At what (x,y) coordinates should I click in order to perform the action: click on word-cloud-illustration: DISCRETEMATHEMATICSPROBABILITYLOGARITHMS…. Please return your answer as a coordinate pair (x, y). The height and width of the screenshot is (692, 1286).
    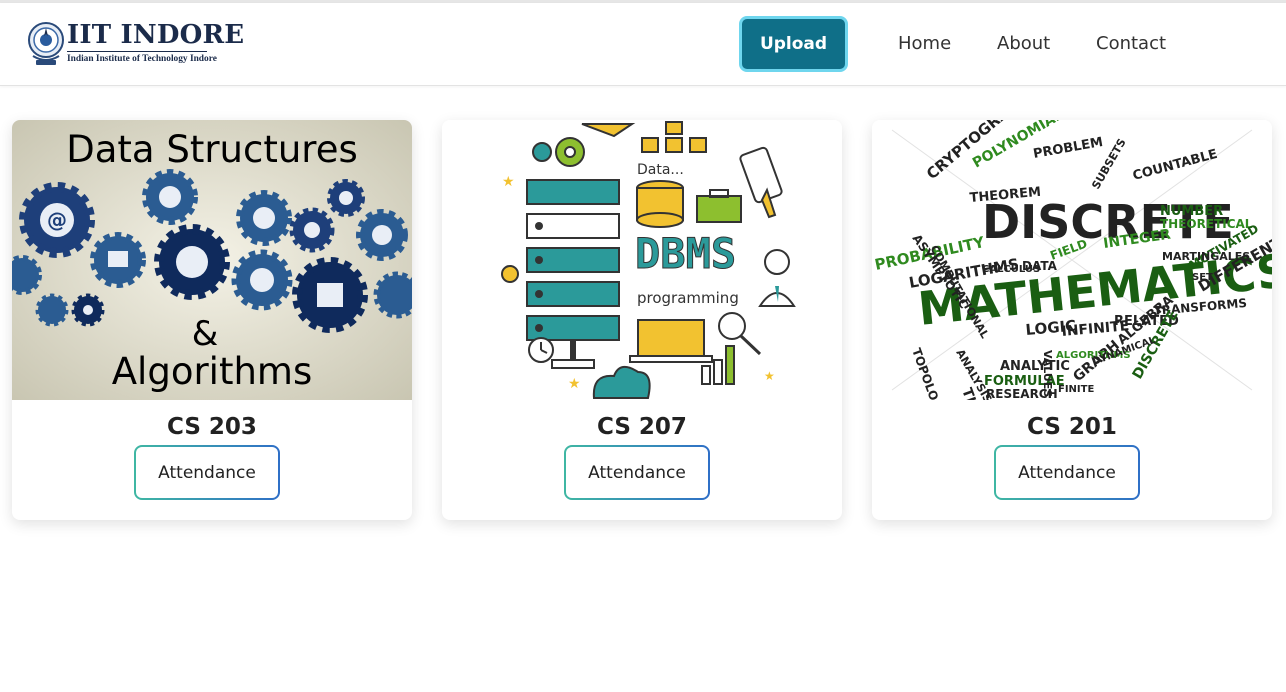
    Looking at the image, I should click on (1072, 260).